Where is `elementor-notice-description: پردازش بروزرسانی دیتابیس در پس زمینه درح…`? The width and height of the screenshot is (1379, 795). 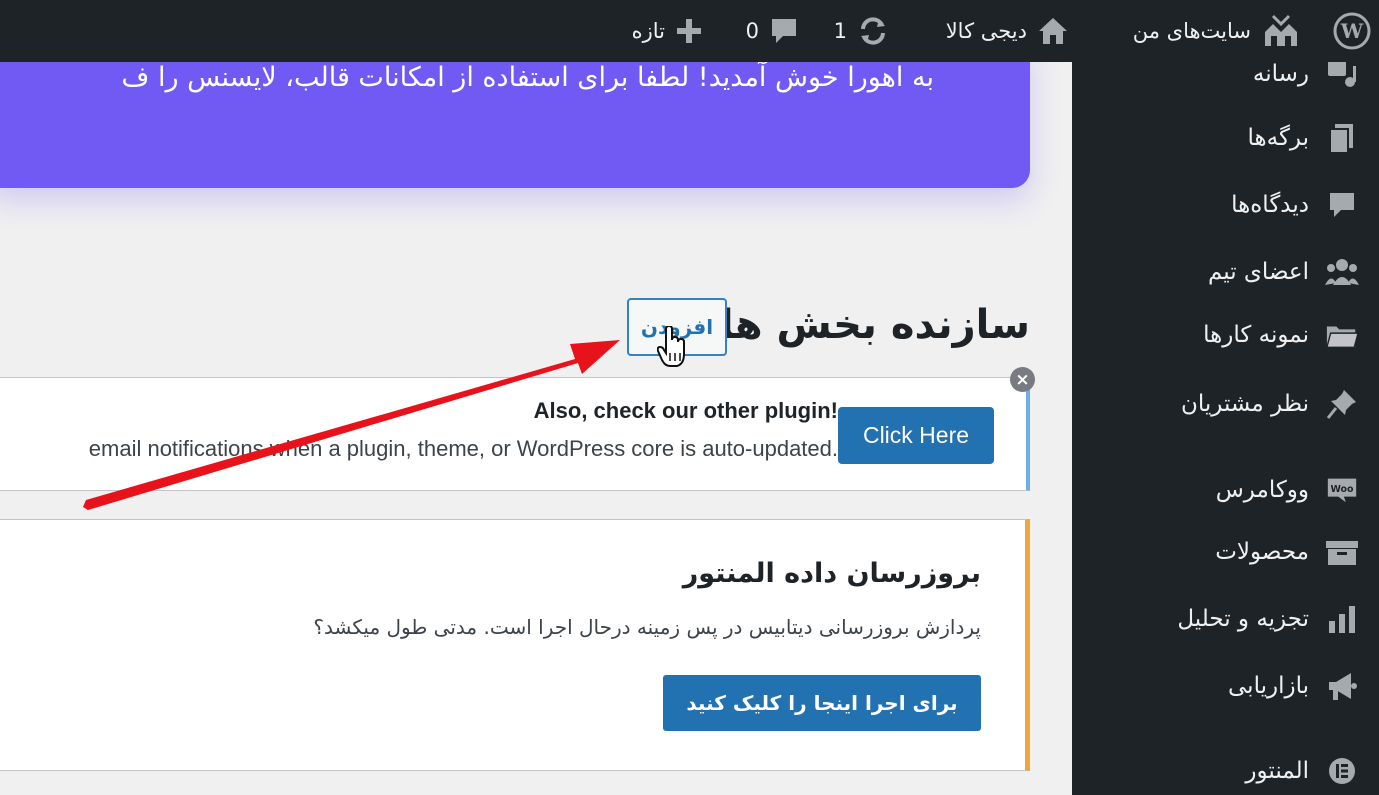
elementor-notice-description: پردازش بروزرسانی دیتابیس در پس زمینه درح… is located at coordinates (647, 627).